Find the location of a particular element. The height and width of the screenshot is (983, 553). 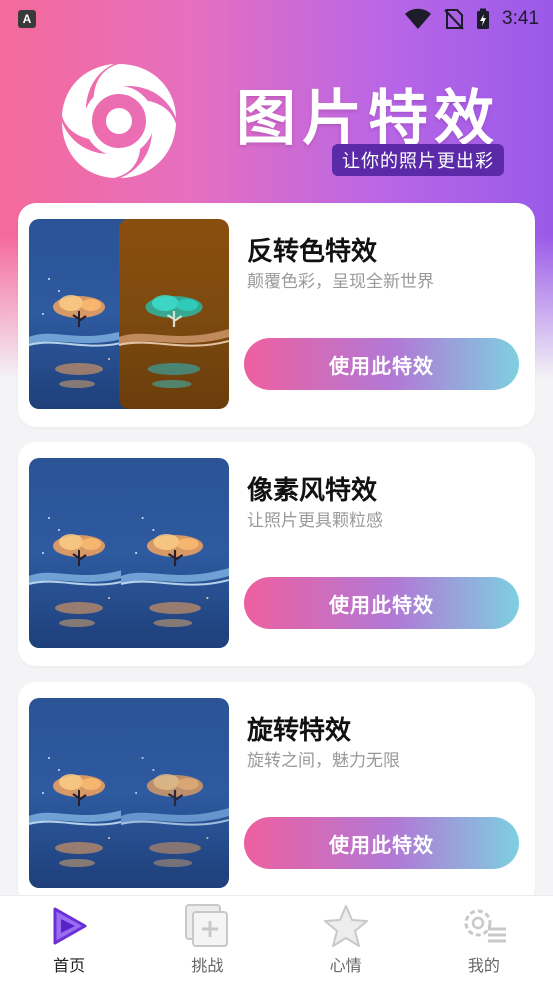

play-icon is located at coordinates (69, 926).